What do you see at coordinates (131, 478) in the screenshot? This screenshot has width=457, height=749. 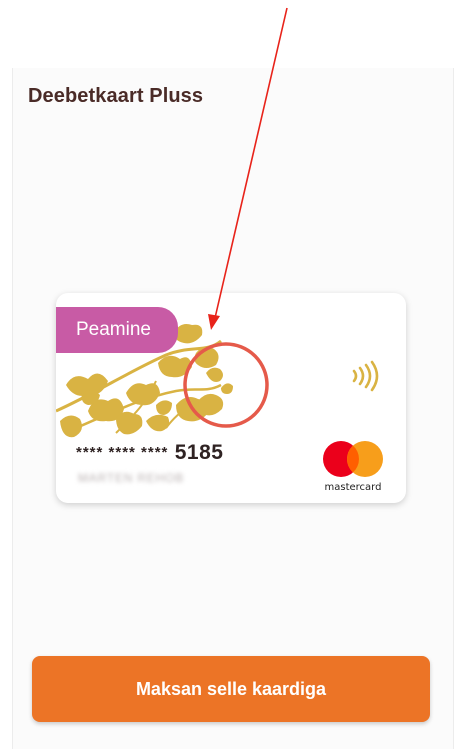 I see `cardholder-name: MARTEN REHOB` at bounding box center [131, 478].